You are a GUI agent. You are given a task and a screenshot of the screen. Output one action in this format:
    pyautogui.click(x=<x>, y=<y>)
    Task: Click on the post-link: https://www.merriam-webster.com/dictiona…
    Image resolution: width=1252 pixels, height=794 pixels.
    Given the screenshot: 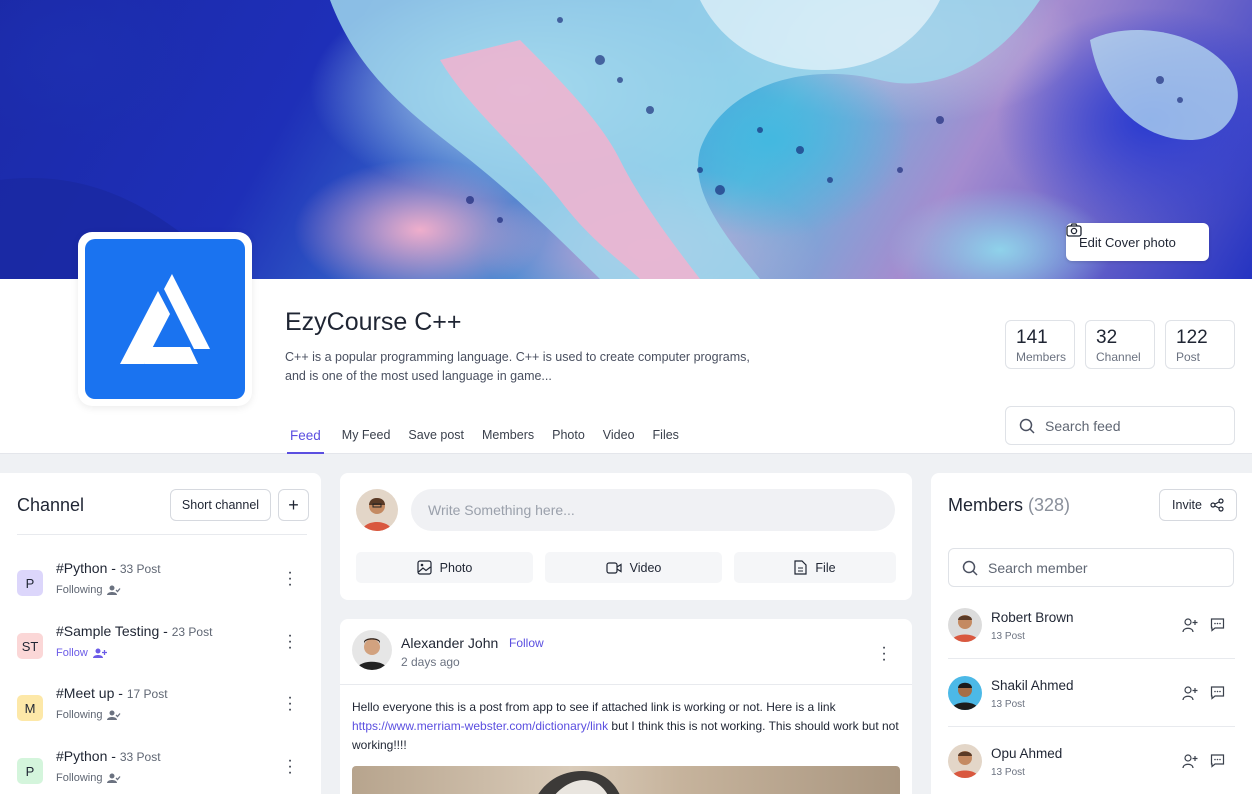 What is the action you would take?
    pyautogui.click(x=480, y=726)
    